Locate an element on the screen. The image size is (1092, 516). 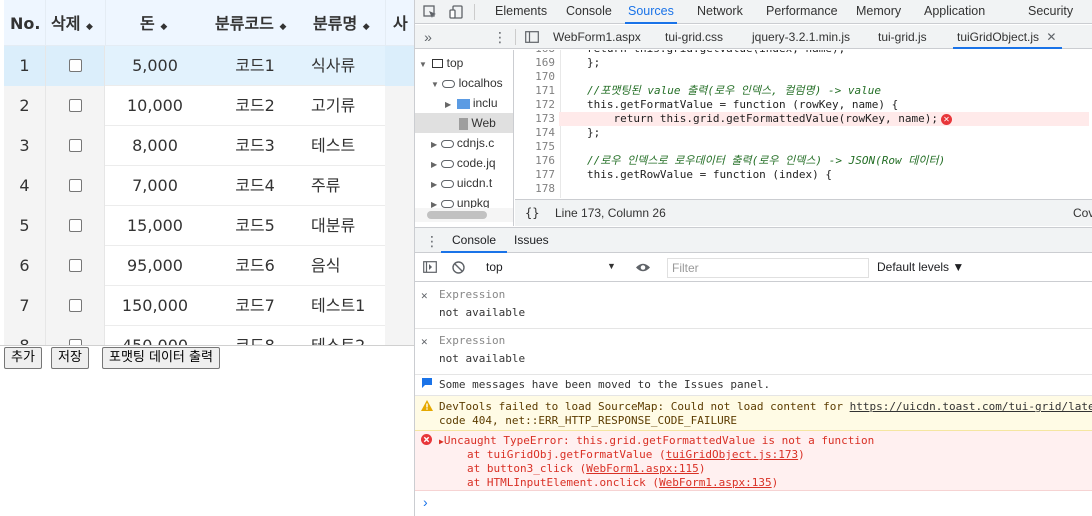
nav-item-code-jquery: ▶ code.jq is located at coordinates (463, 163).